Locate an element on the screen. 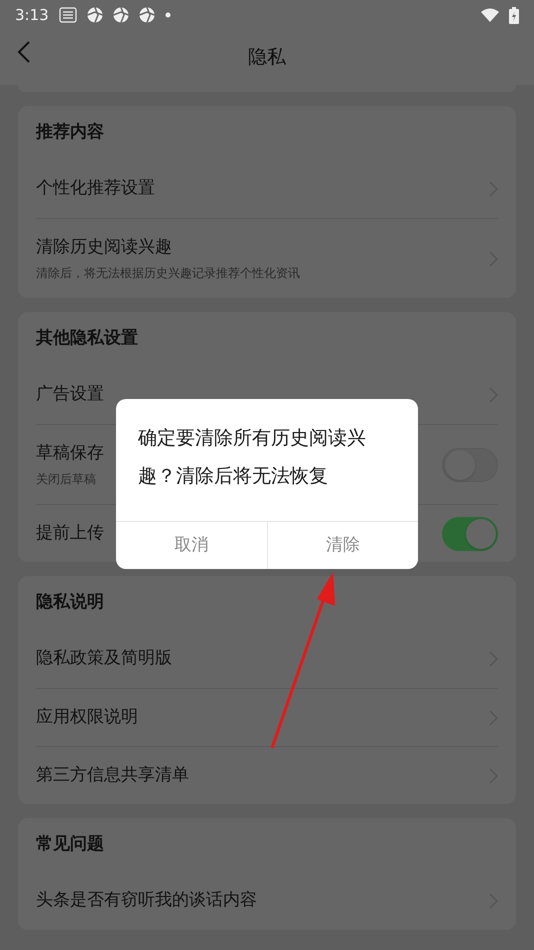 Image resolution: width=534 pixels, height=950 pixels. settings-row: 个性化推荐设置 is located at coordinates (267, 189).